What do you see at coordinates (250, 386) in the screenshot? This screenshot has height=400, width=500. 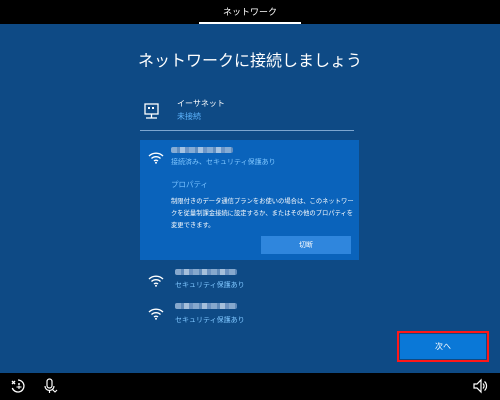 I see `bottom-bar` at bounding box center [250, 386].